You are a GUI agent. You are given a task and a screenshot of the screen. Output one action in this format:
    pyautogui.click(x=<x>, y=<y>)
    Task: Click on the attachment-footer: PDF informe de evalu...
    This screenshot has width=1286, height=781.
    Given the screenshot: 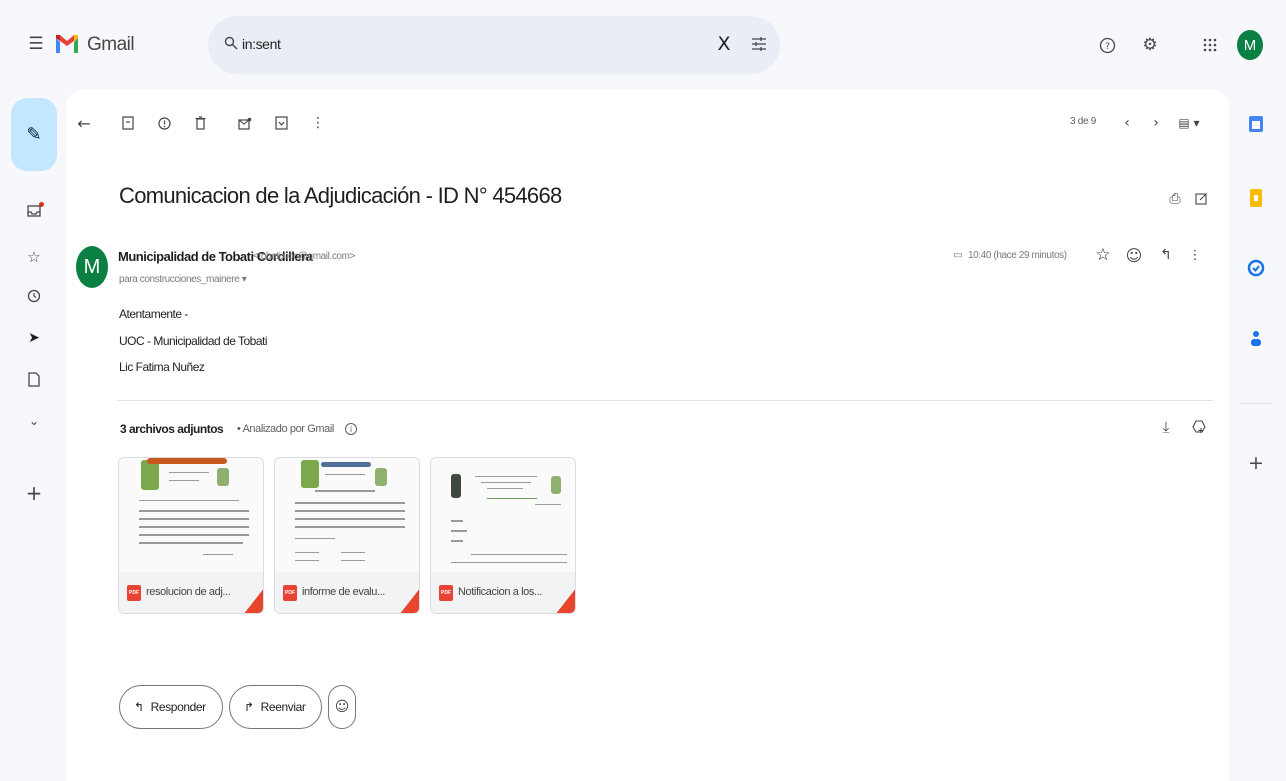 What is the action you would take?
    pyautogui.click(x=347, y=592)
    